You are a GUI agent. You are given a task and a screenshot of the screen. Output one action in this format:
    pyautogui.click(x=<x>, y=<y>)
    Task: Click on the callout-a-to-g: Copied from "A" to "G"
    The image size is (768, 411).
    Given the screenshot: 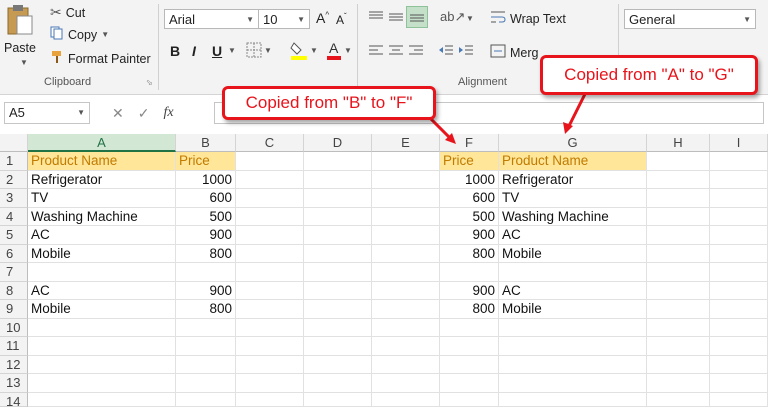 What is the action you would take?
    pyautogui.click(x=649, y=75)
    